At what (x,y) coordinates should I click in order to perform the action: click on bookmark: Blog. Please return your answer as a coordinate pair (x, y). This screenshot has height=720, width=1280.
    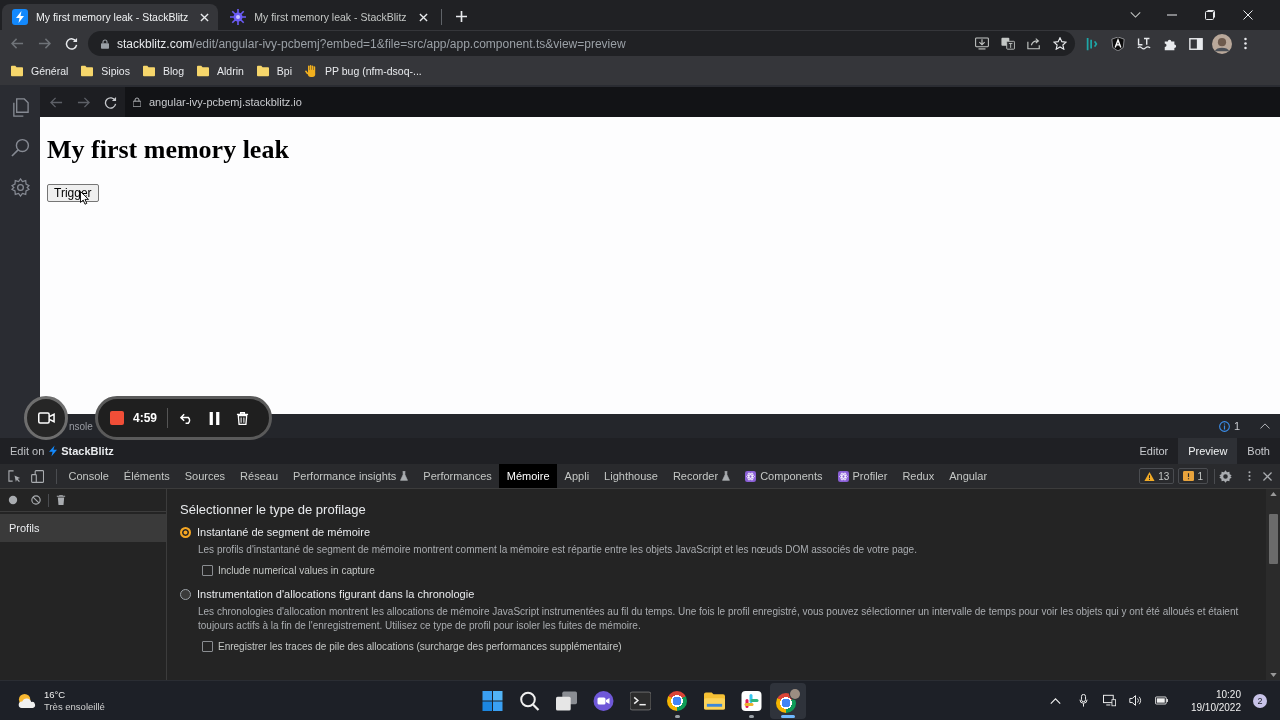
    Looking at the image, I should click on (164, 71).